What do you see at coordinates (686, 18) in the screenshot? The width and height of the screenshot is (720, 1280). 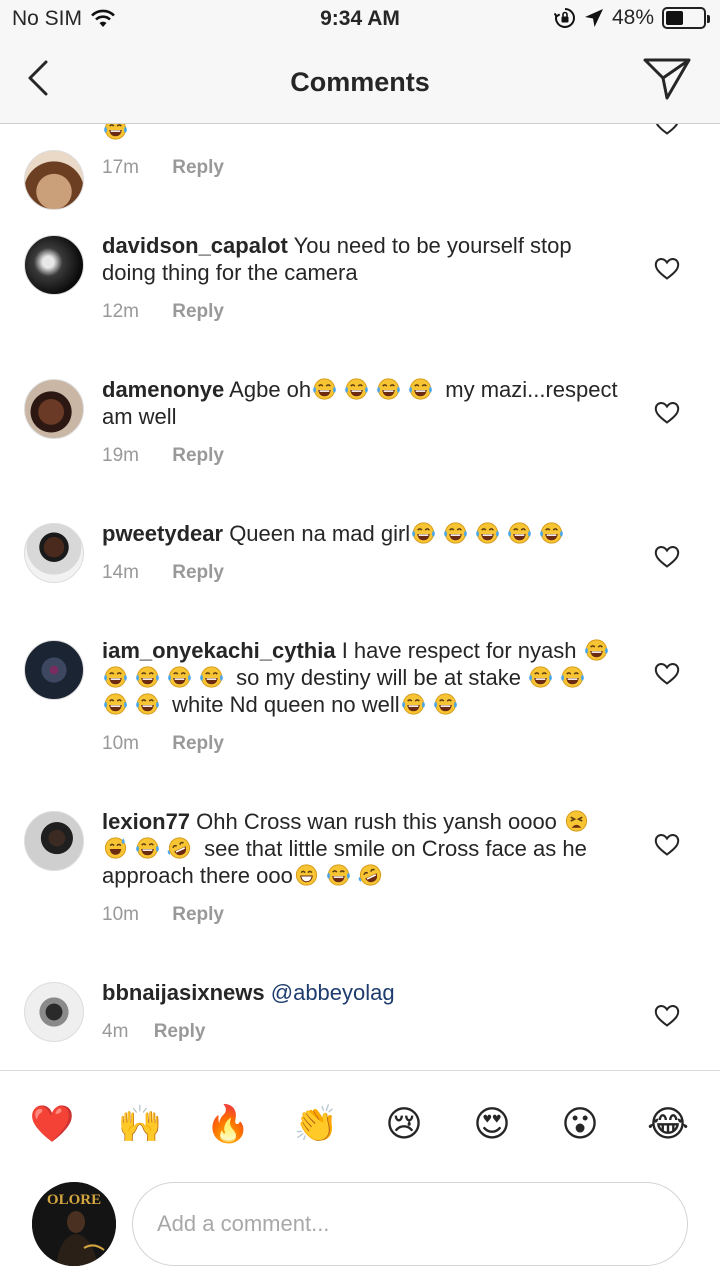 I see `battery-icon` at bounding box center [686, 18].